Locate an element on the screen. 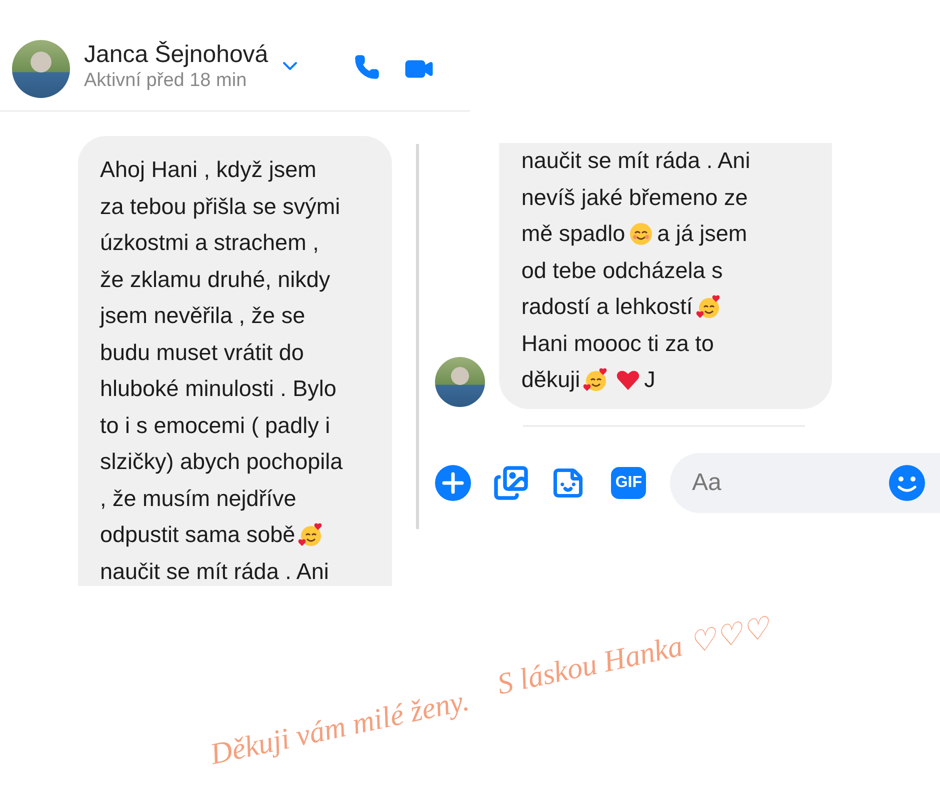 The image size is (940, 788). message-text: mě spadlo is located at coordinates (573, 234).